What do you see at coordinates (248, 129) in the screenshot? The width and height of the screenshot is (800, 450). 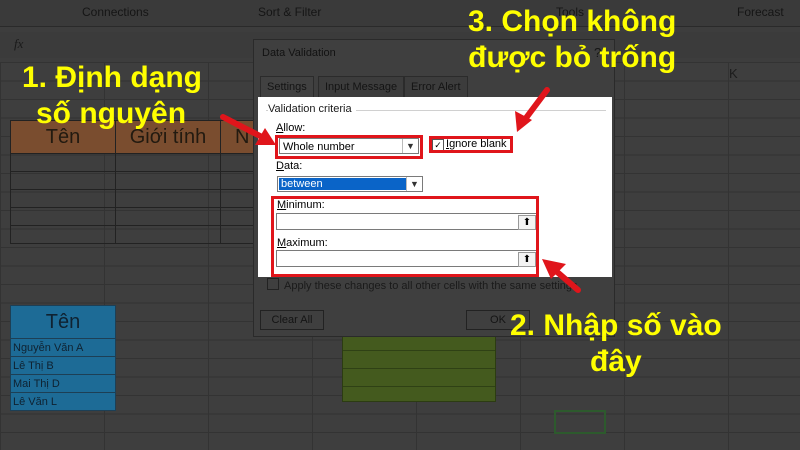 I see `arrow-to-allow-icon` at bounding box center [248, 129].